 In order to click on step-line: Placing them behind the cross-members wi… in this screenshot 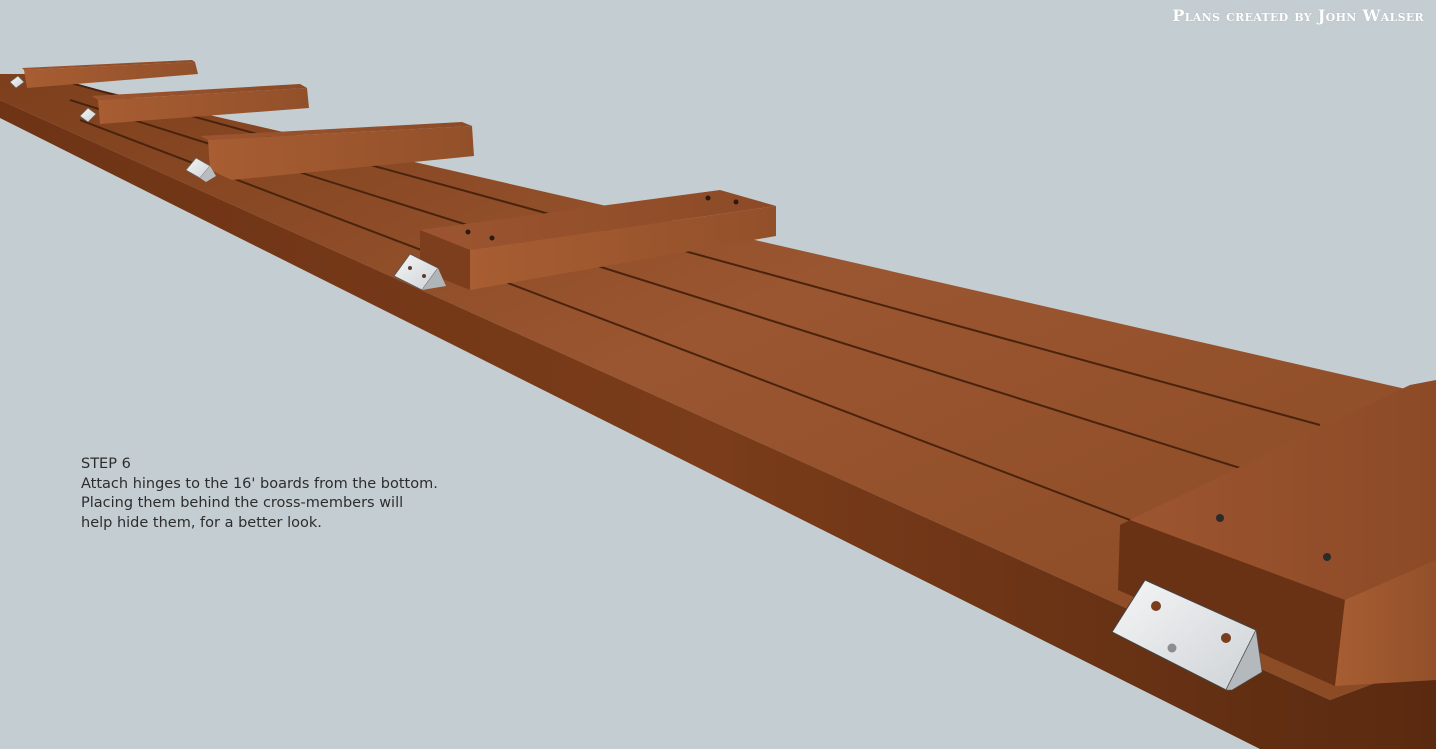, I will do `click(242, 503)`.